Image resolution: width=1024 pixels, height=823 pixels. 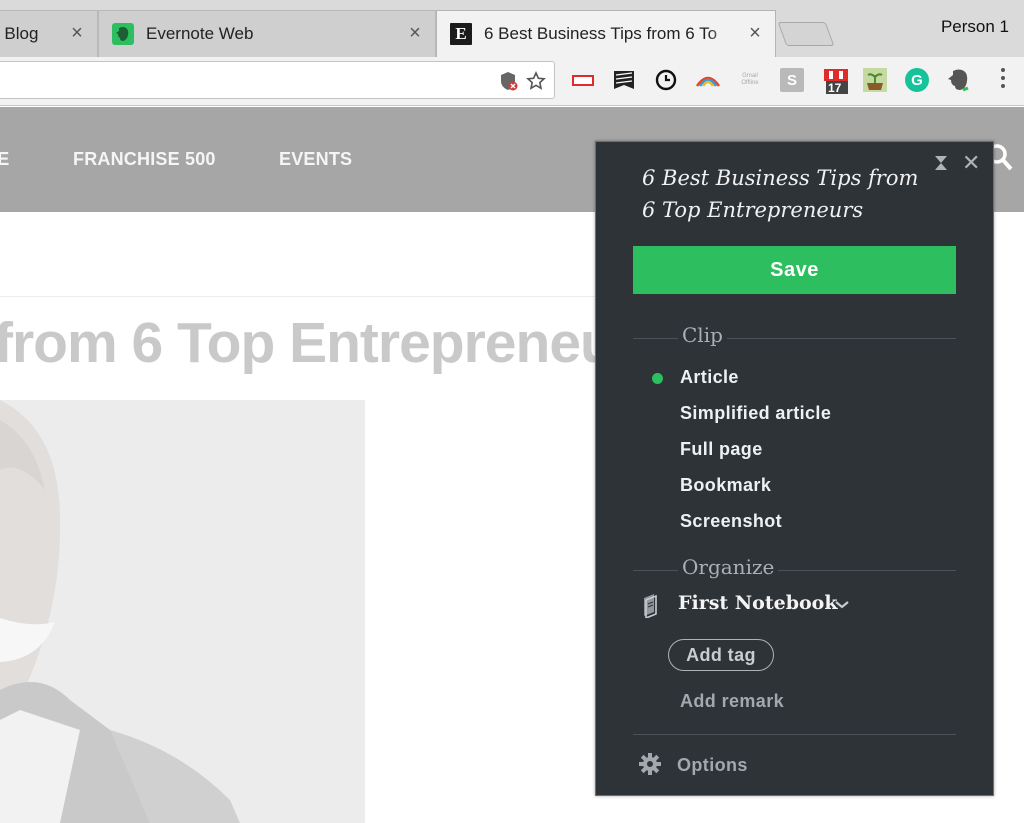 What do you see at coordinates (509, 81) in the screenshot?
I see `shield-blocked-icon` at bounding box center [509, 81].